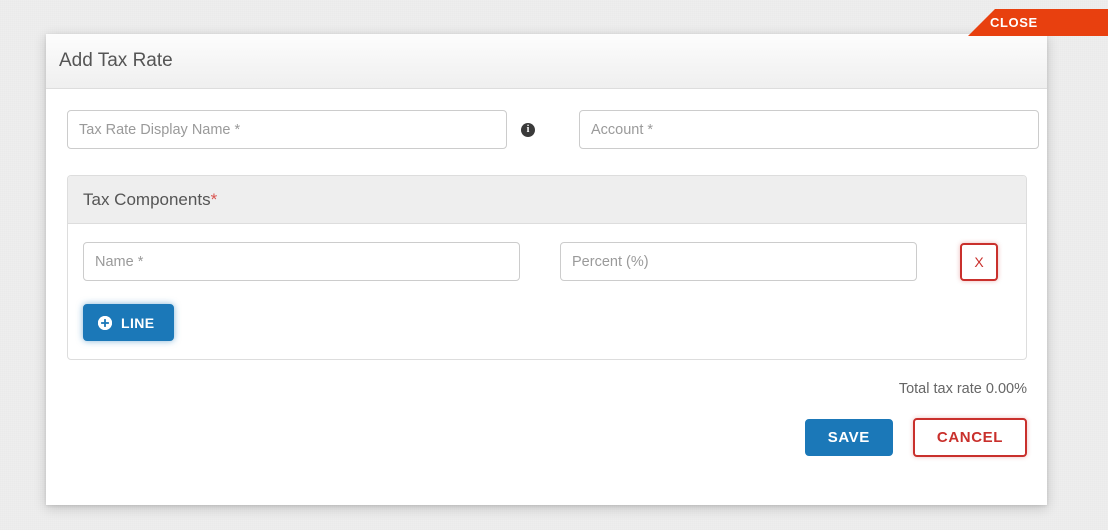 The width and height of the screenshot is (1108, 530). What do you see at coordinates (147, 199) in the screenshot?
I see `tax-components-title: Tax Components` at bounding box center [147, 199].